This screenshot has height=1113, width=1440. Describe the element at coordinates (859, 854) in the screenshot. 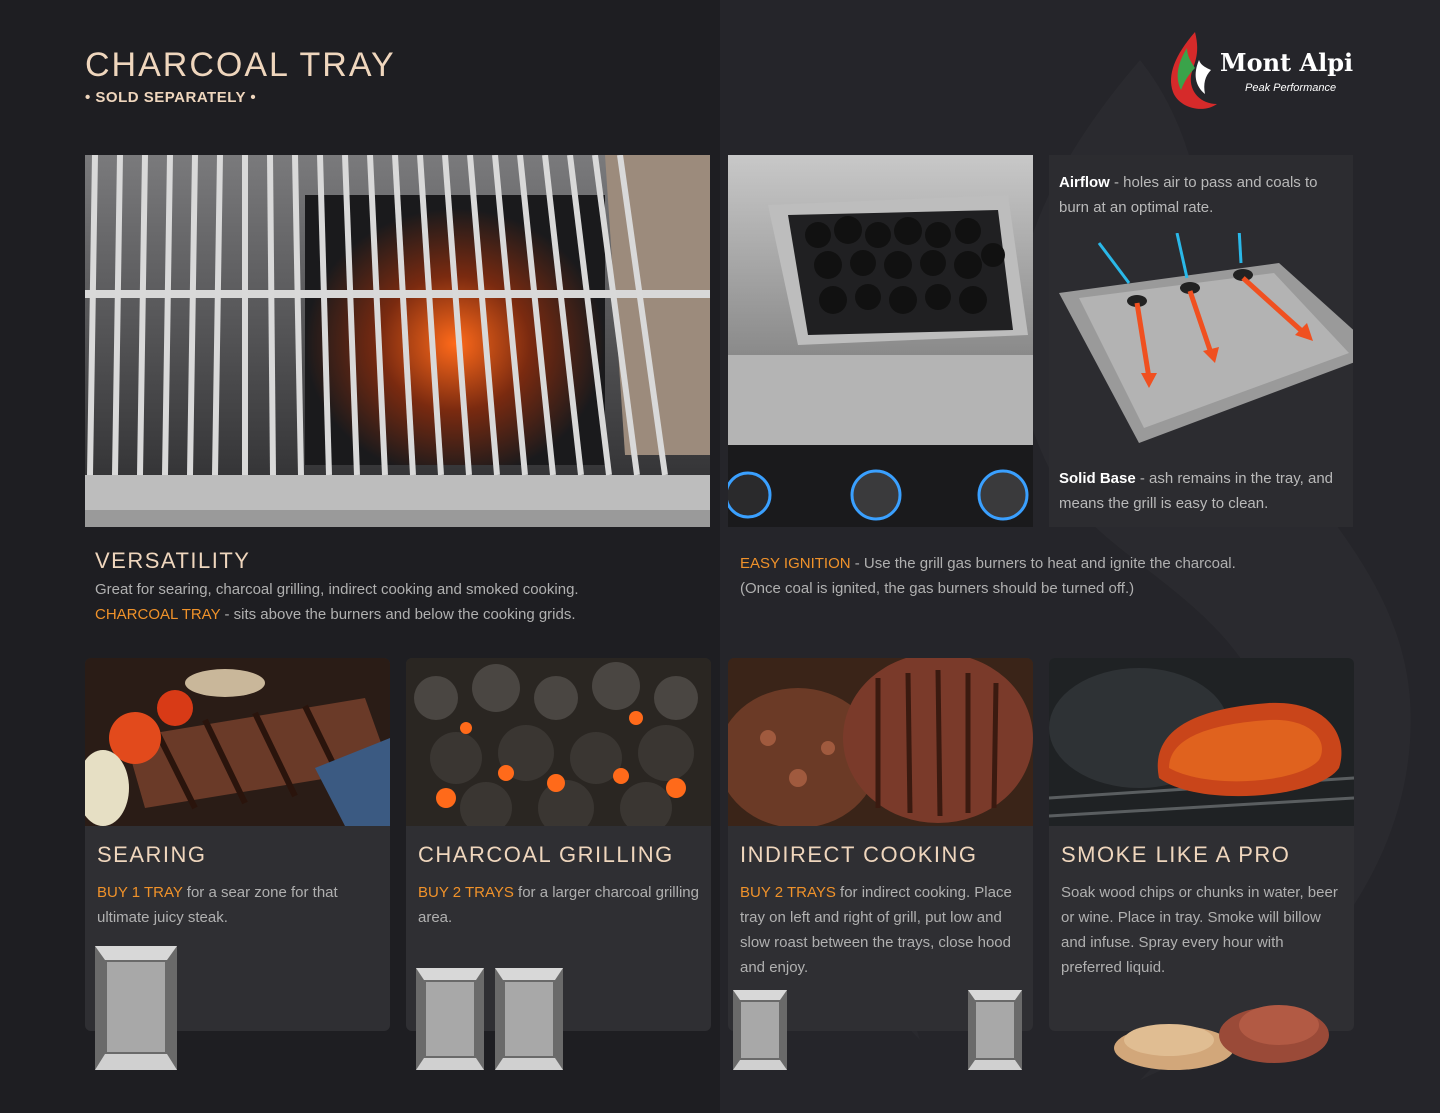

I see `card-indirect-cooking-heading: INDIRECT COOKING` at that location.